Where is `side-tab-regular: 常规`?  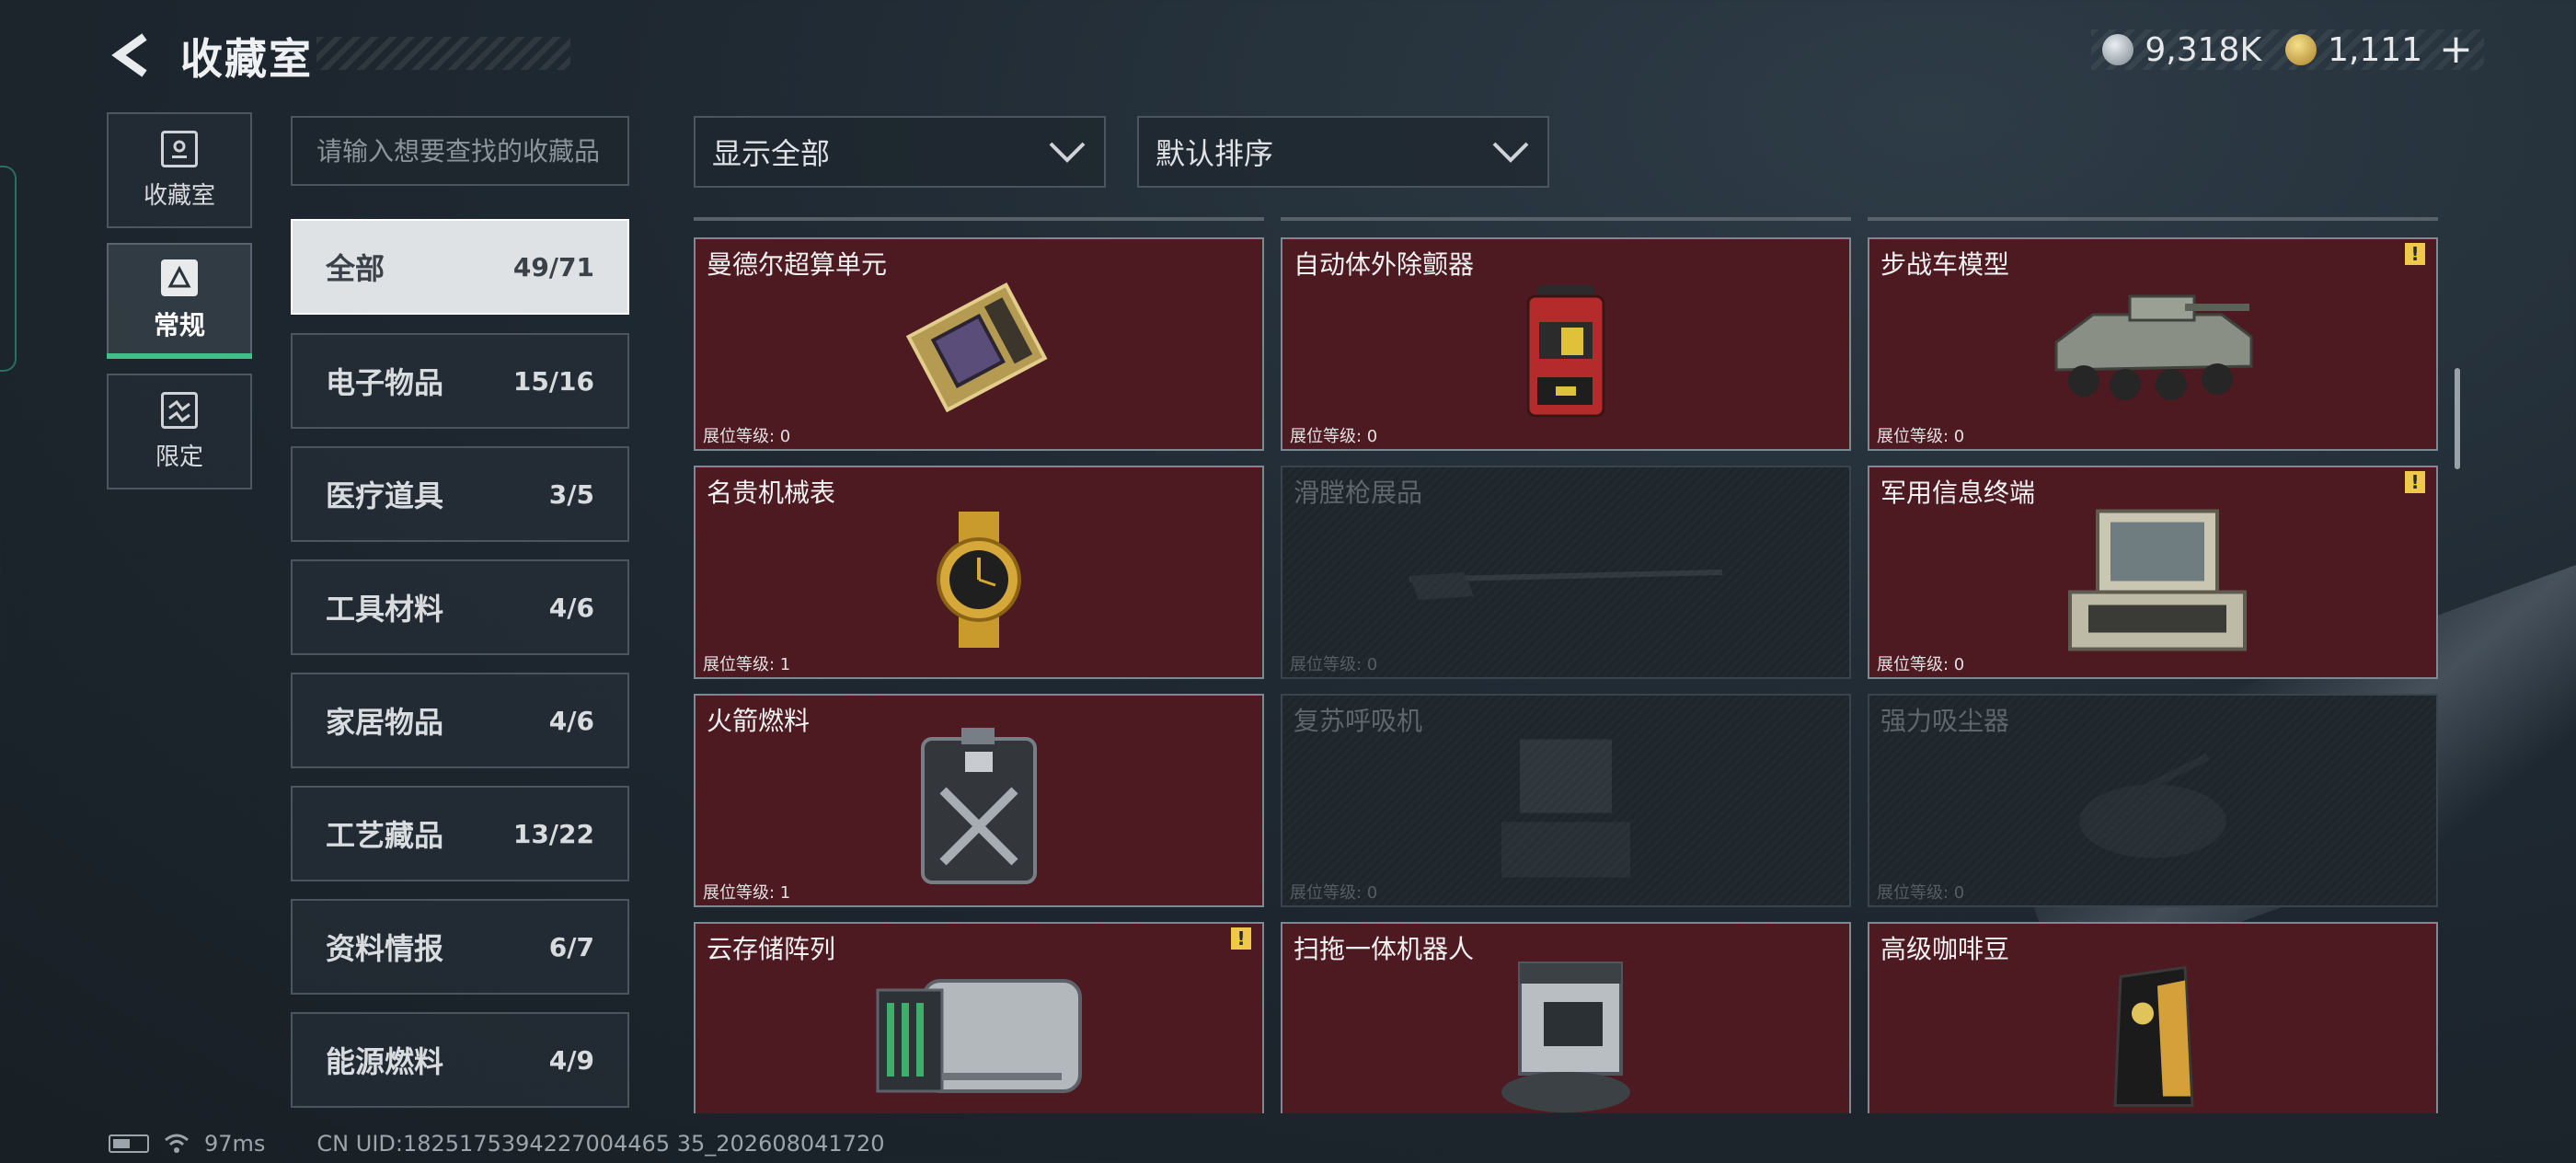 side-tab-regular: 常规 is located at coordinates (179, 301).